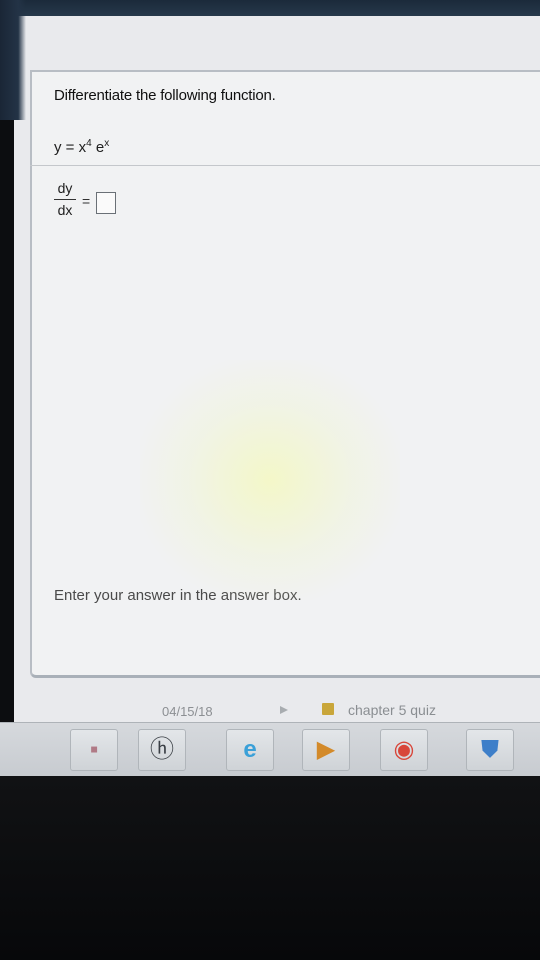 The width and height of the screenshot is (540, 960). I want to click on dy-numerator: dy, so click(65, 188).